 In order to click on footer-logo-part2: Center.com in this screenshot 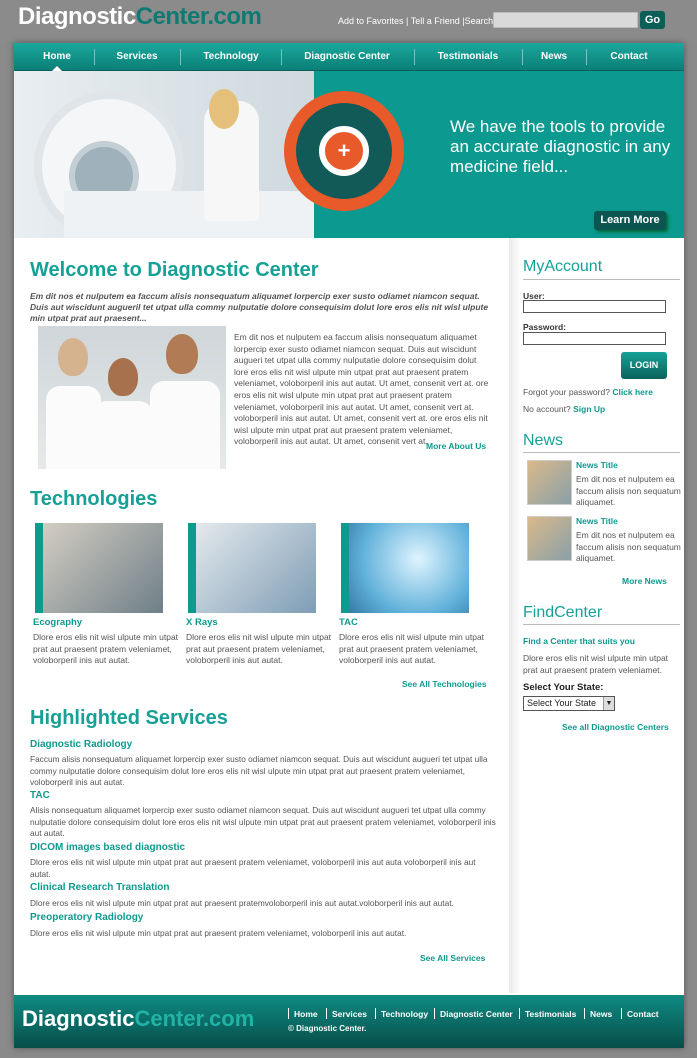, I will do `click(194, 1018)`.